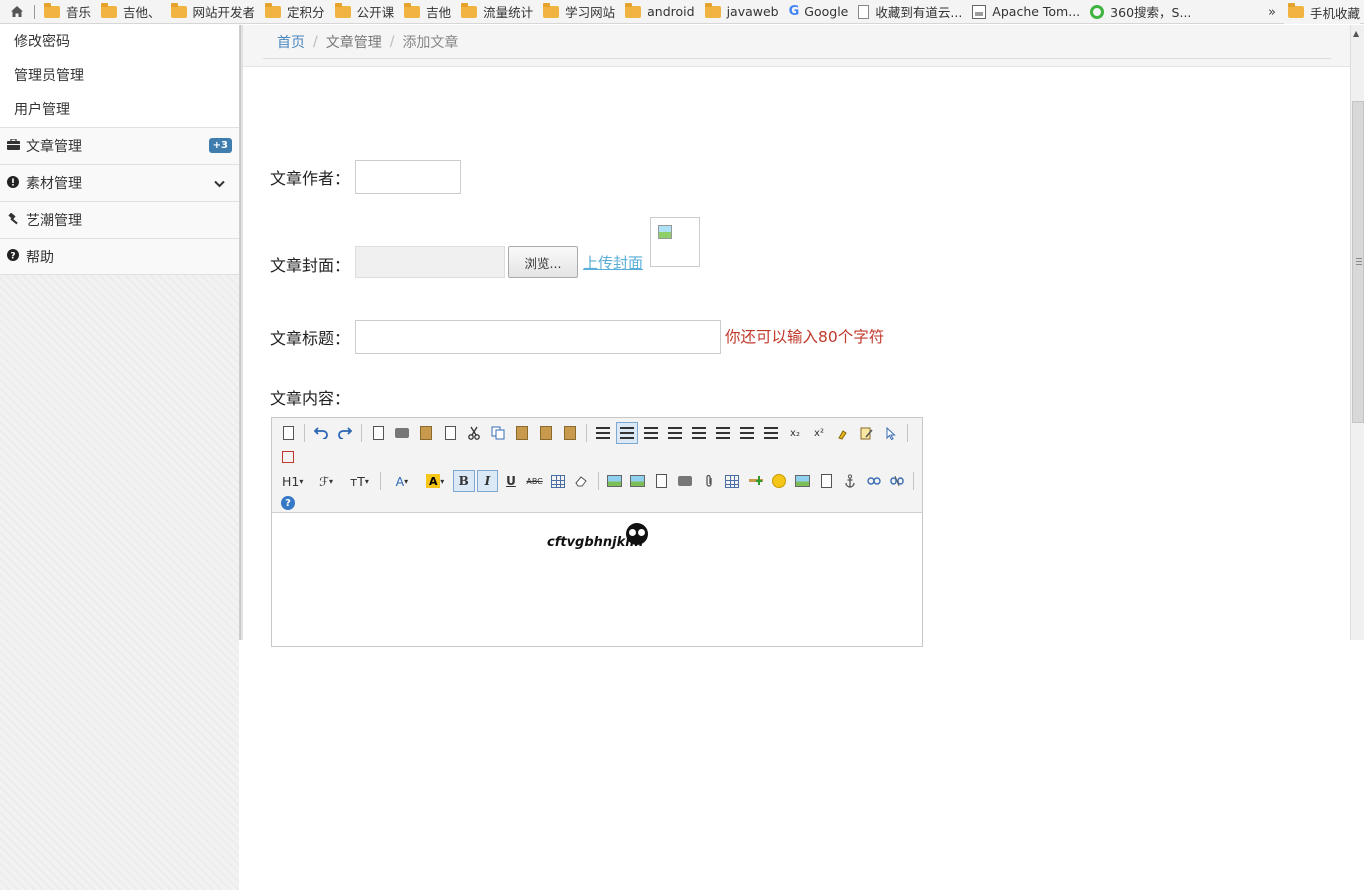 This screenshot has width=1364, height=890. What do you see at coordinates (558, 481) in the screenshot?
I see `dotted-border-icon` at bounding box center [558, 481].